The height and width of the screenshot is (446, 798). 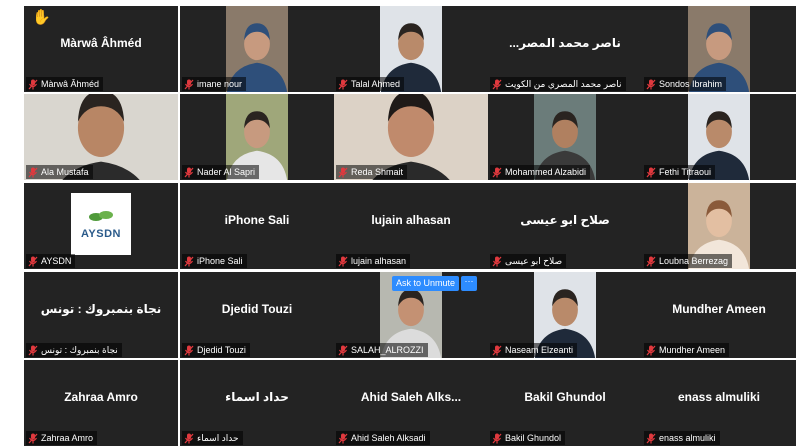 What do you see at coordinates (565, 397) in the screenshot?
I see `participant-display-name: Bakil Ghundol` at bounding box center [565, 397].